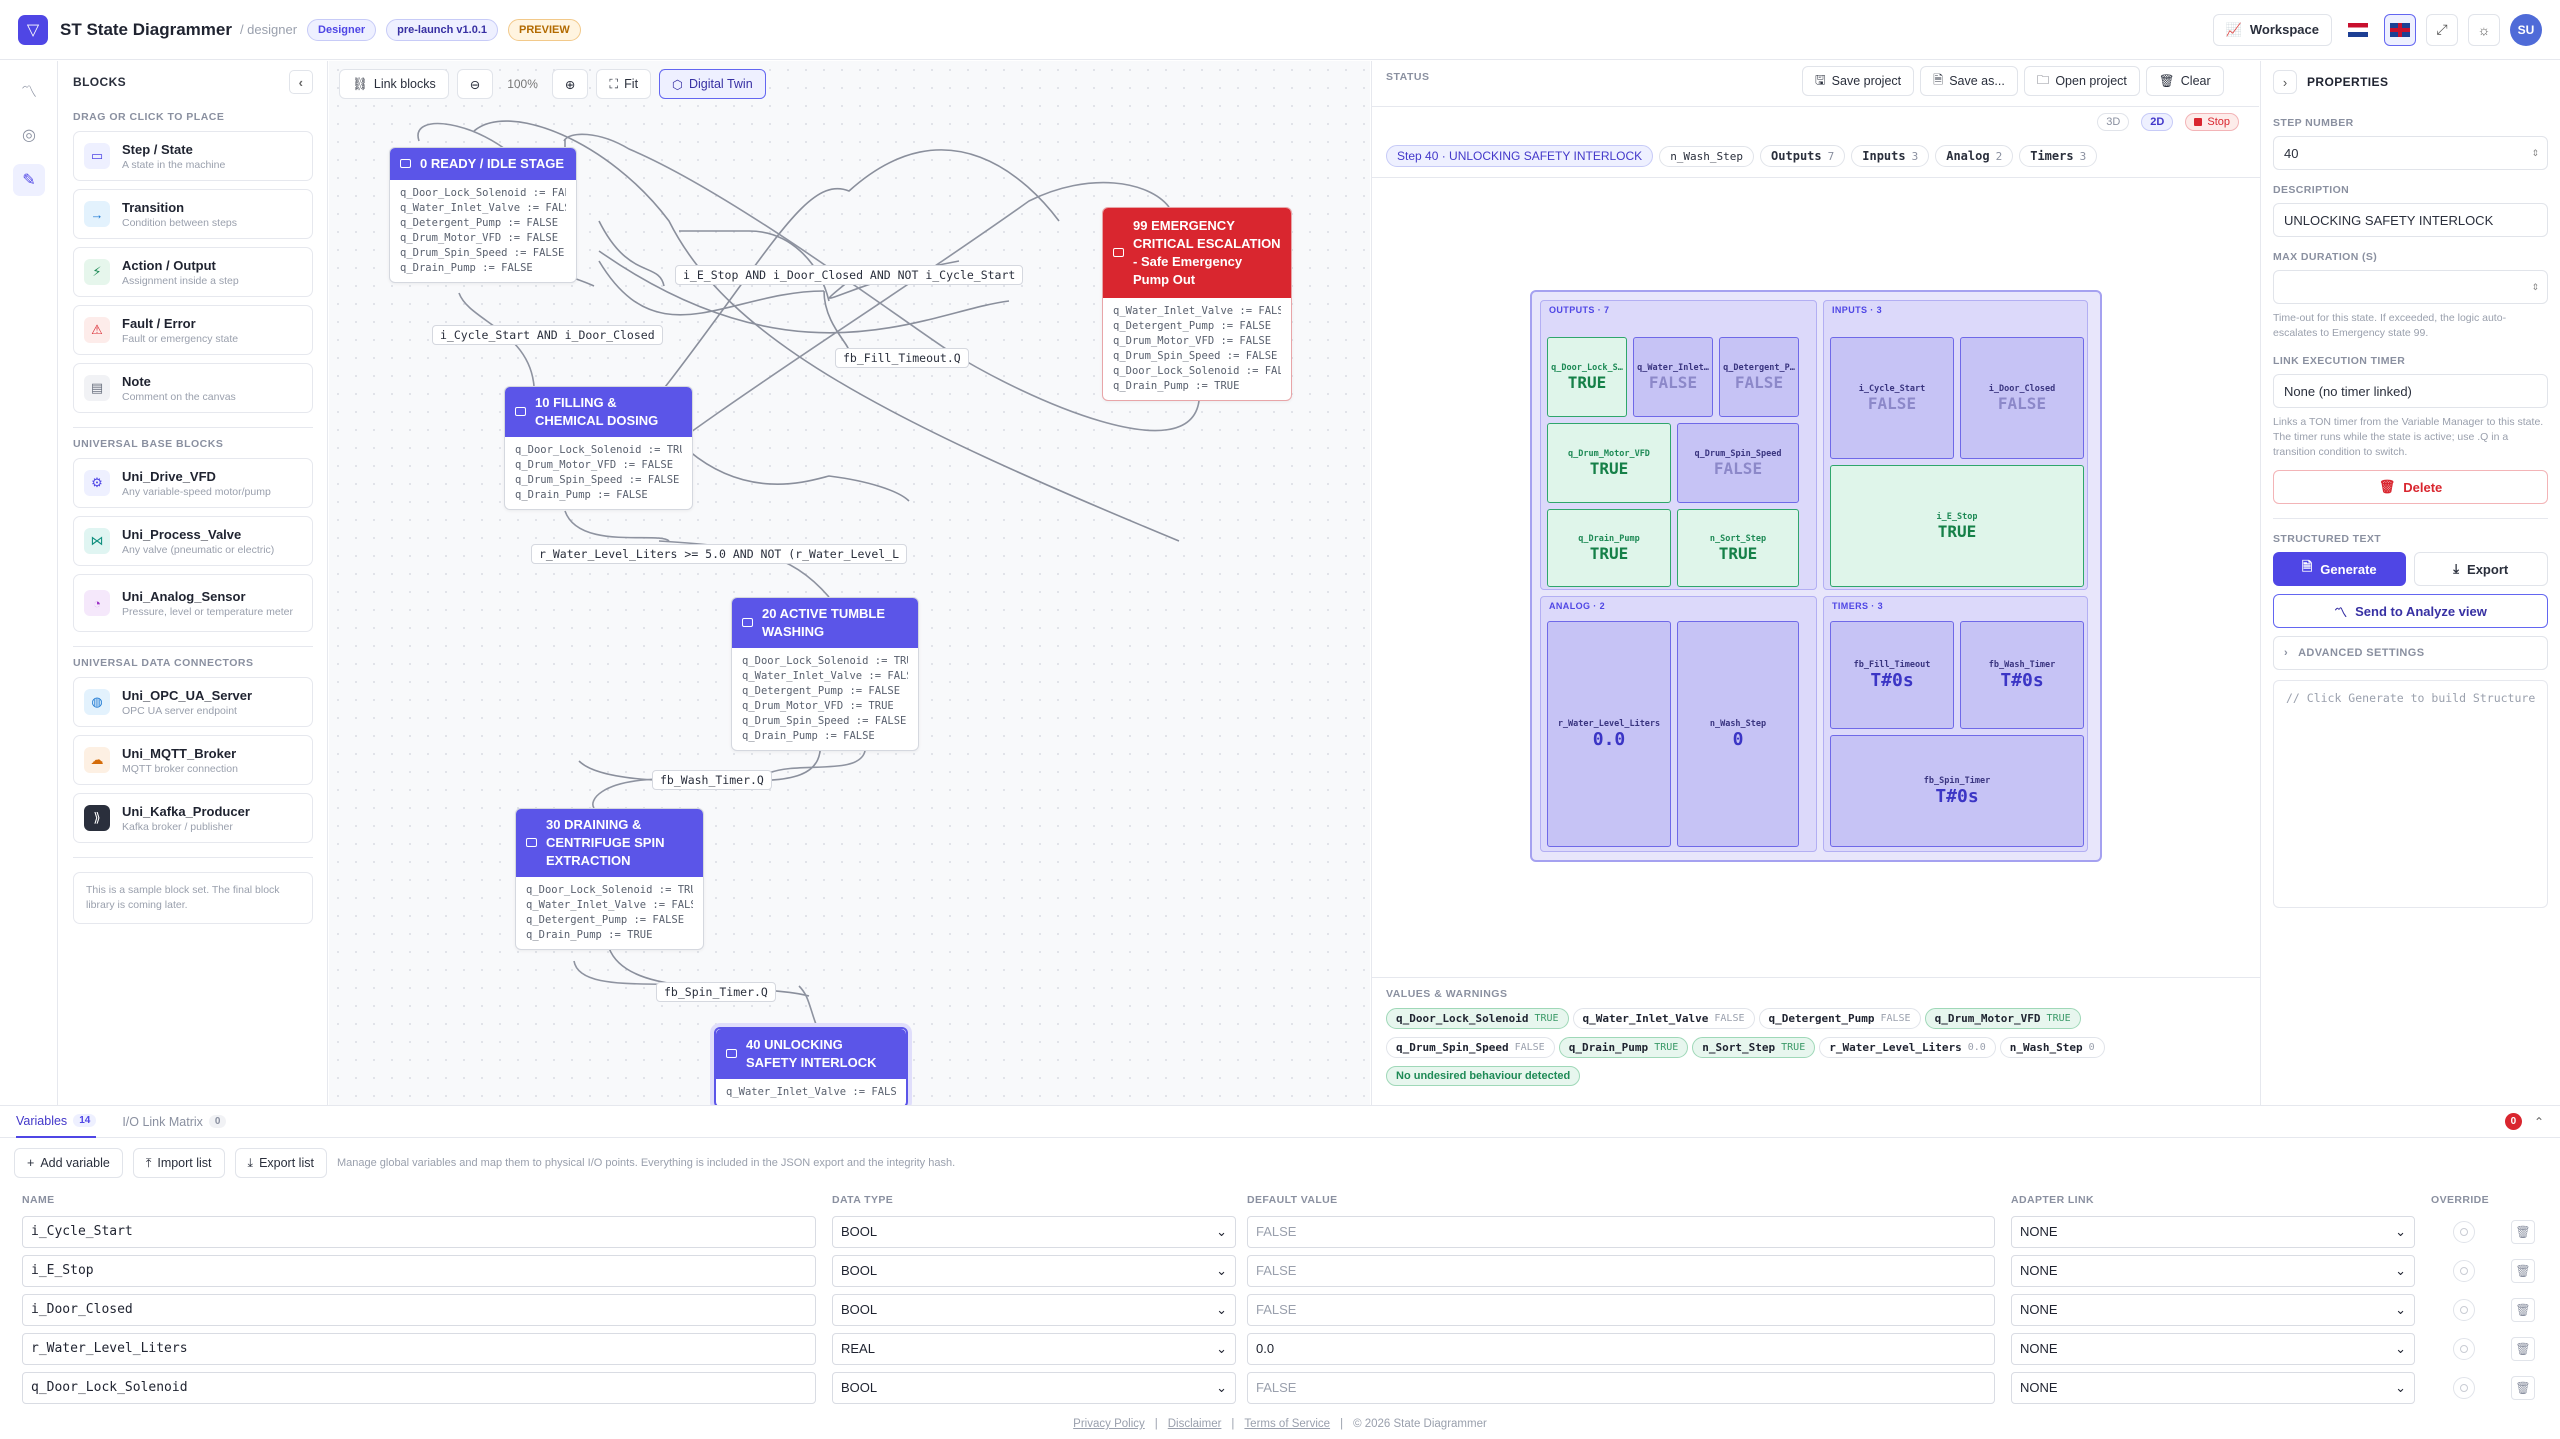 The height and width of the screenshot is (1439, 2560). What do you see at coordinates (1892, 675) in the screenshot?
I see `twin-cell-timer: fb_Fill_Timeout T#0s` at bounding box center [1892, 675].